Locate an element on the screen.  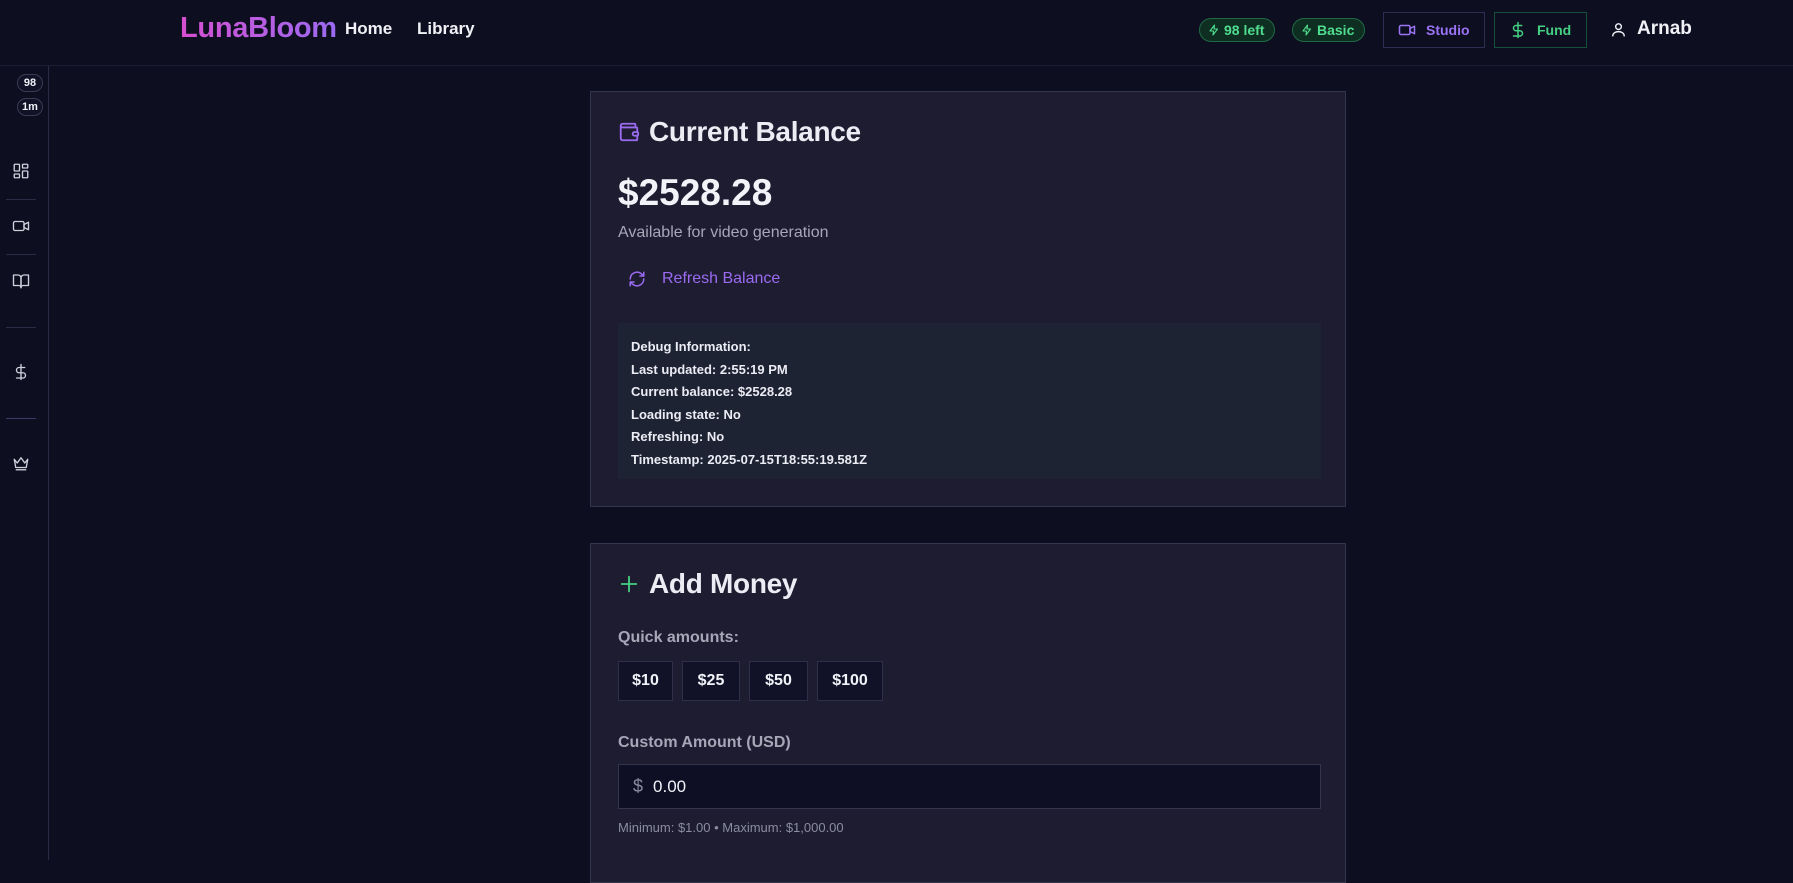
video-icon is located at coordinates (21, 226).